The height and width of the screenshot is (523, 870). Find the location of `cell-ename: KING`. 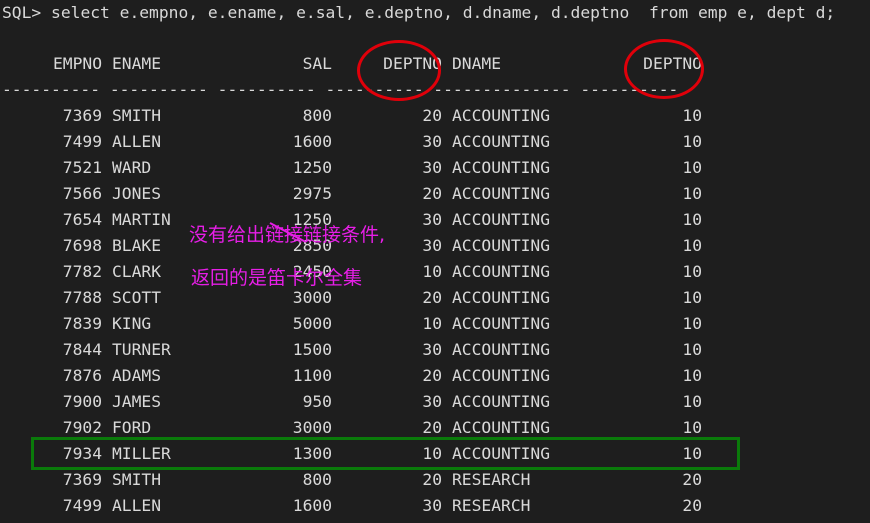

cell-ename: KING is located at coordinates (132, 323).